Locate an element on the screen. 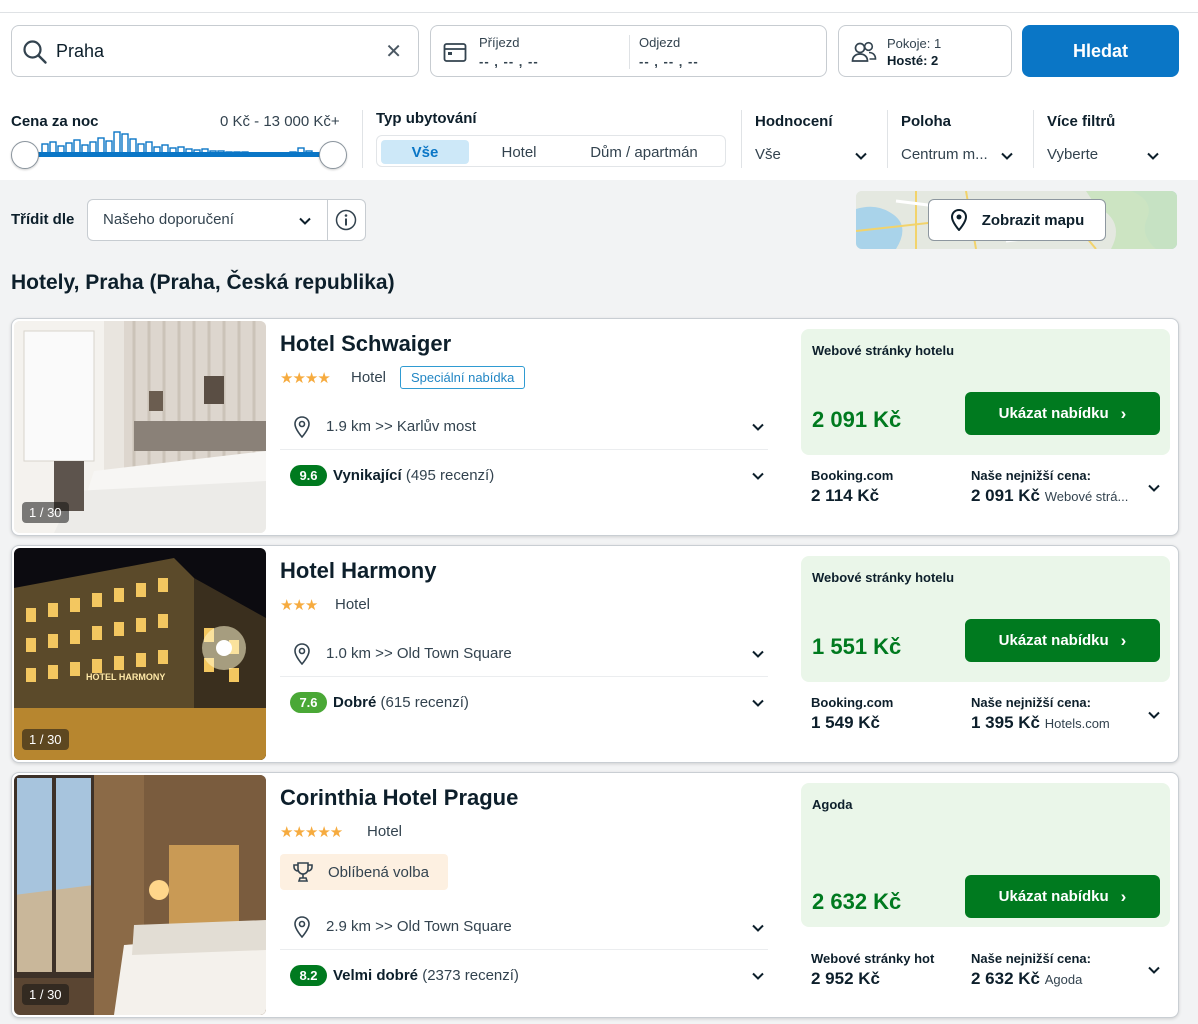  price-range-value: 0 Kč - 13 000 Kč+ is located at coordinates (280, 121).